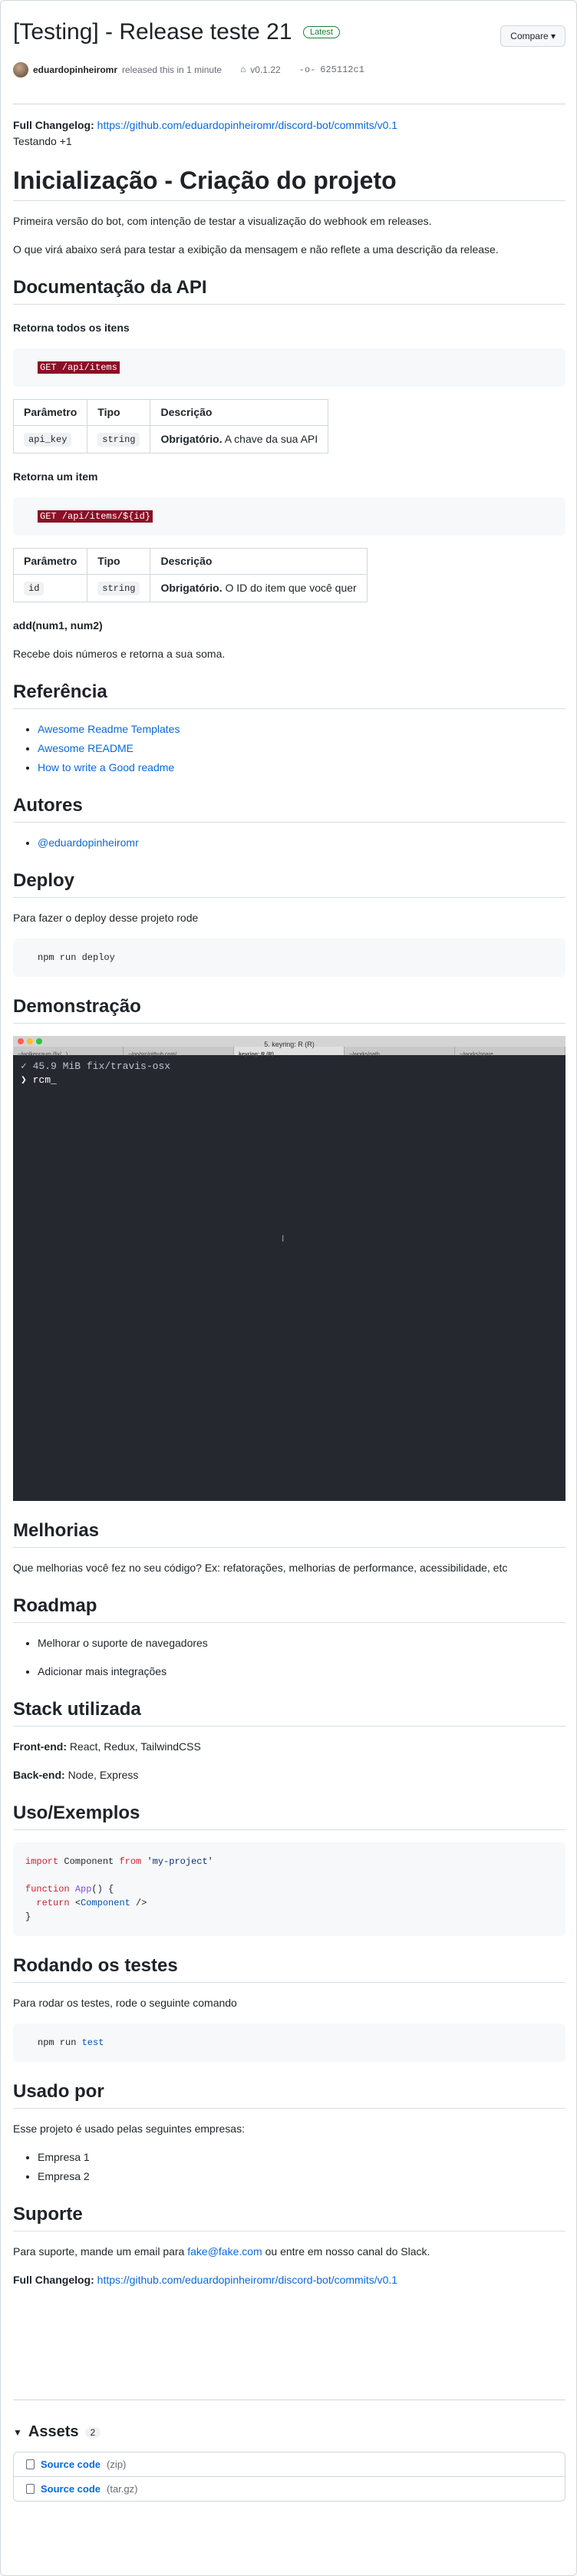  I want to click on asset-ext: (tar.gz), so click(123, 2489).